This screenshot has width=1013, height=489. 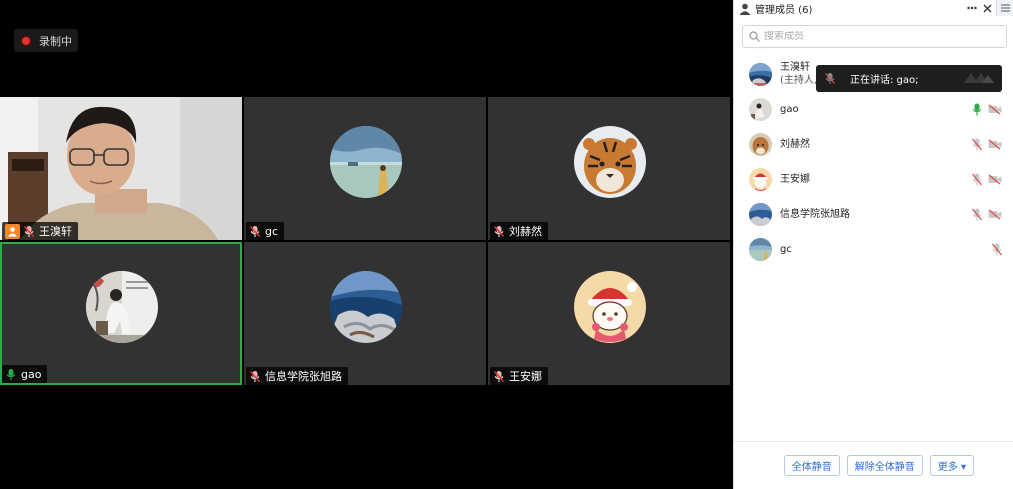 I want to click on participant-name-tag: 信息学院张旭路, so click(x=297, y=376).